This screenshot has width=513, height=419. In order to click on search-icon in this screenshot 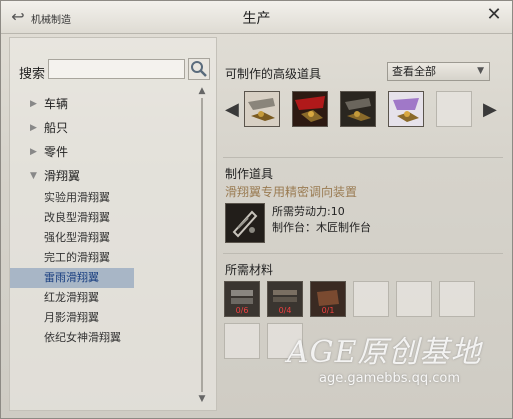, I will do `click(199, 69)`.